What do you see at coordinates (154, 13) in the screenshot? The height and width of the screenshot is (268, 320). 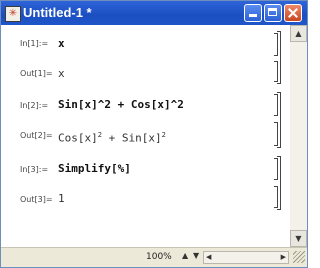 I see `title-bar: ✳ Untitled-1 *` at bounding box center [154, 13].